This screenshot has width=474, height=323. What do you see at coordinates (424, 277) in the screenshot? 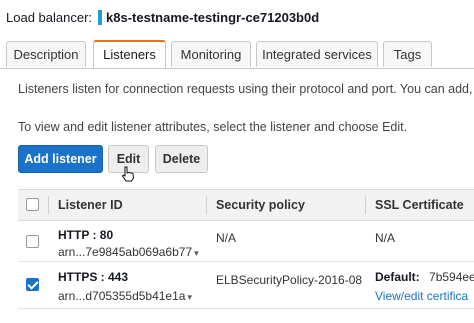
I see `ssl-certificate-default: Default: 7b594ee` at bounding box center [424, 277].